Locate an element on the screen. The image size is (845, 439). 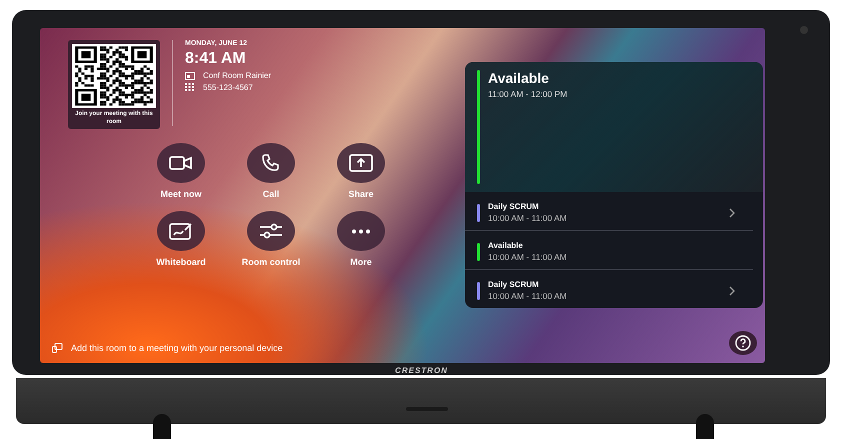
action-button: Whiteboard is located at coordinates (181, 239).